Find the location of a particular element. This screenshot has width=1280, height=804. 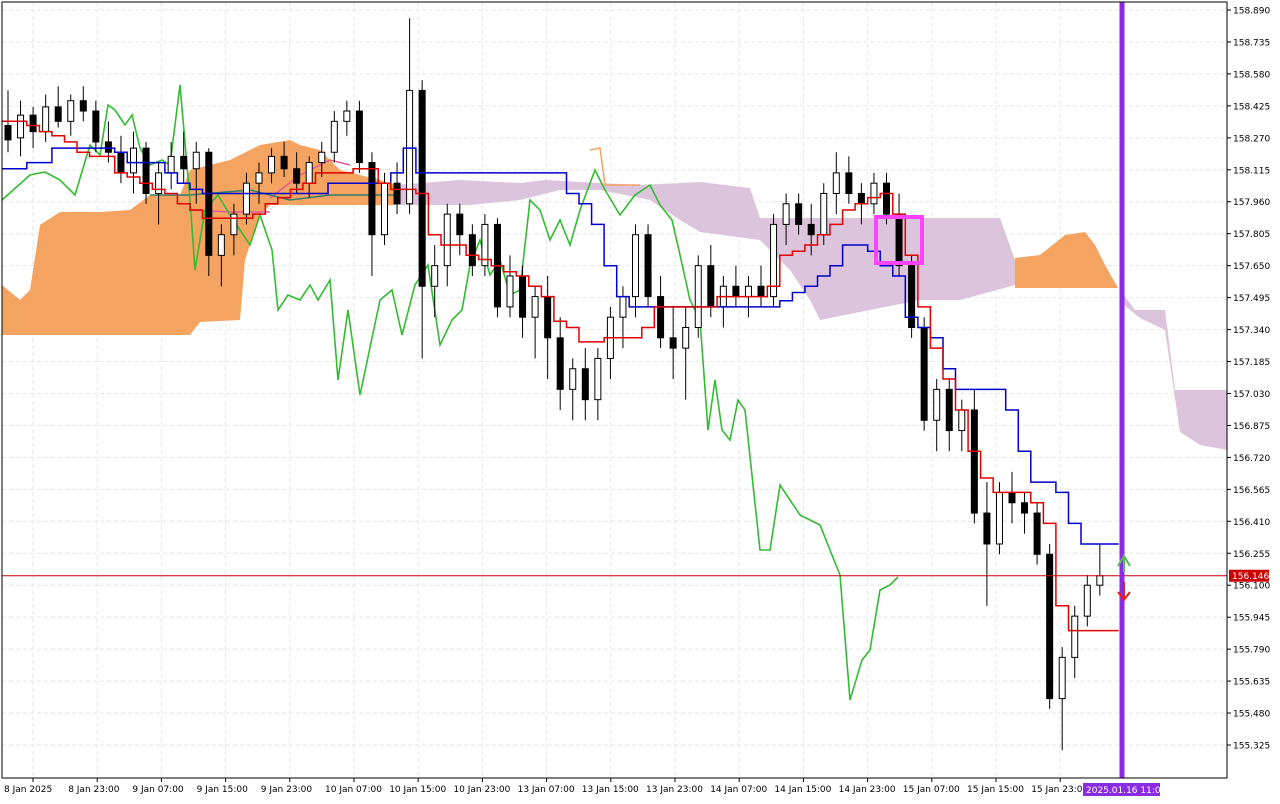

x-tick-label: 14 Jan 15:00 is located at coordinates (802, 790).